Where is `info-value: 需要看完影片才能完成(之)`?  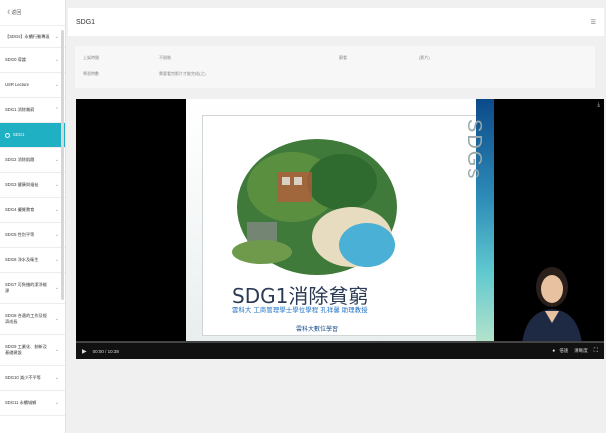
info-value: 需要看完影片才能完成(之) is located at coordinates (182, 73).